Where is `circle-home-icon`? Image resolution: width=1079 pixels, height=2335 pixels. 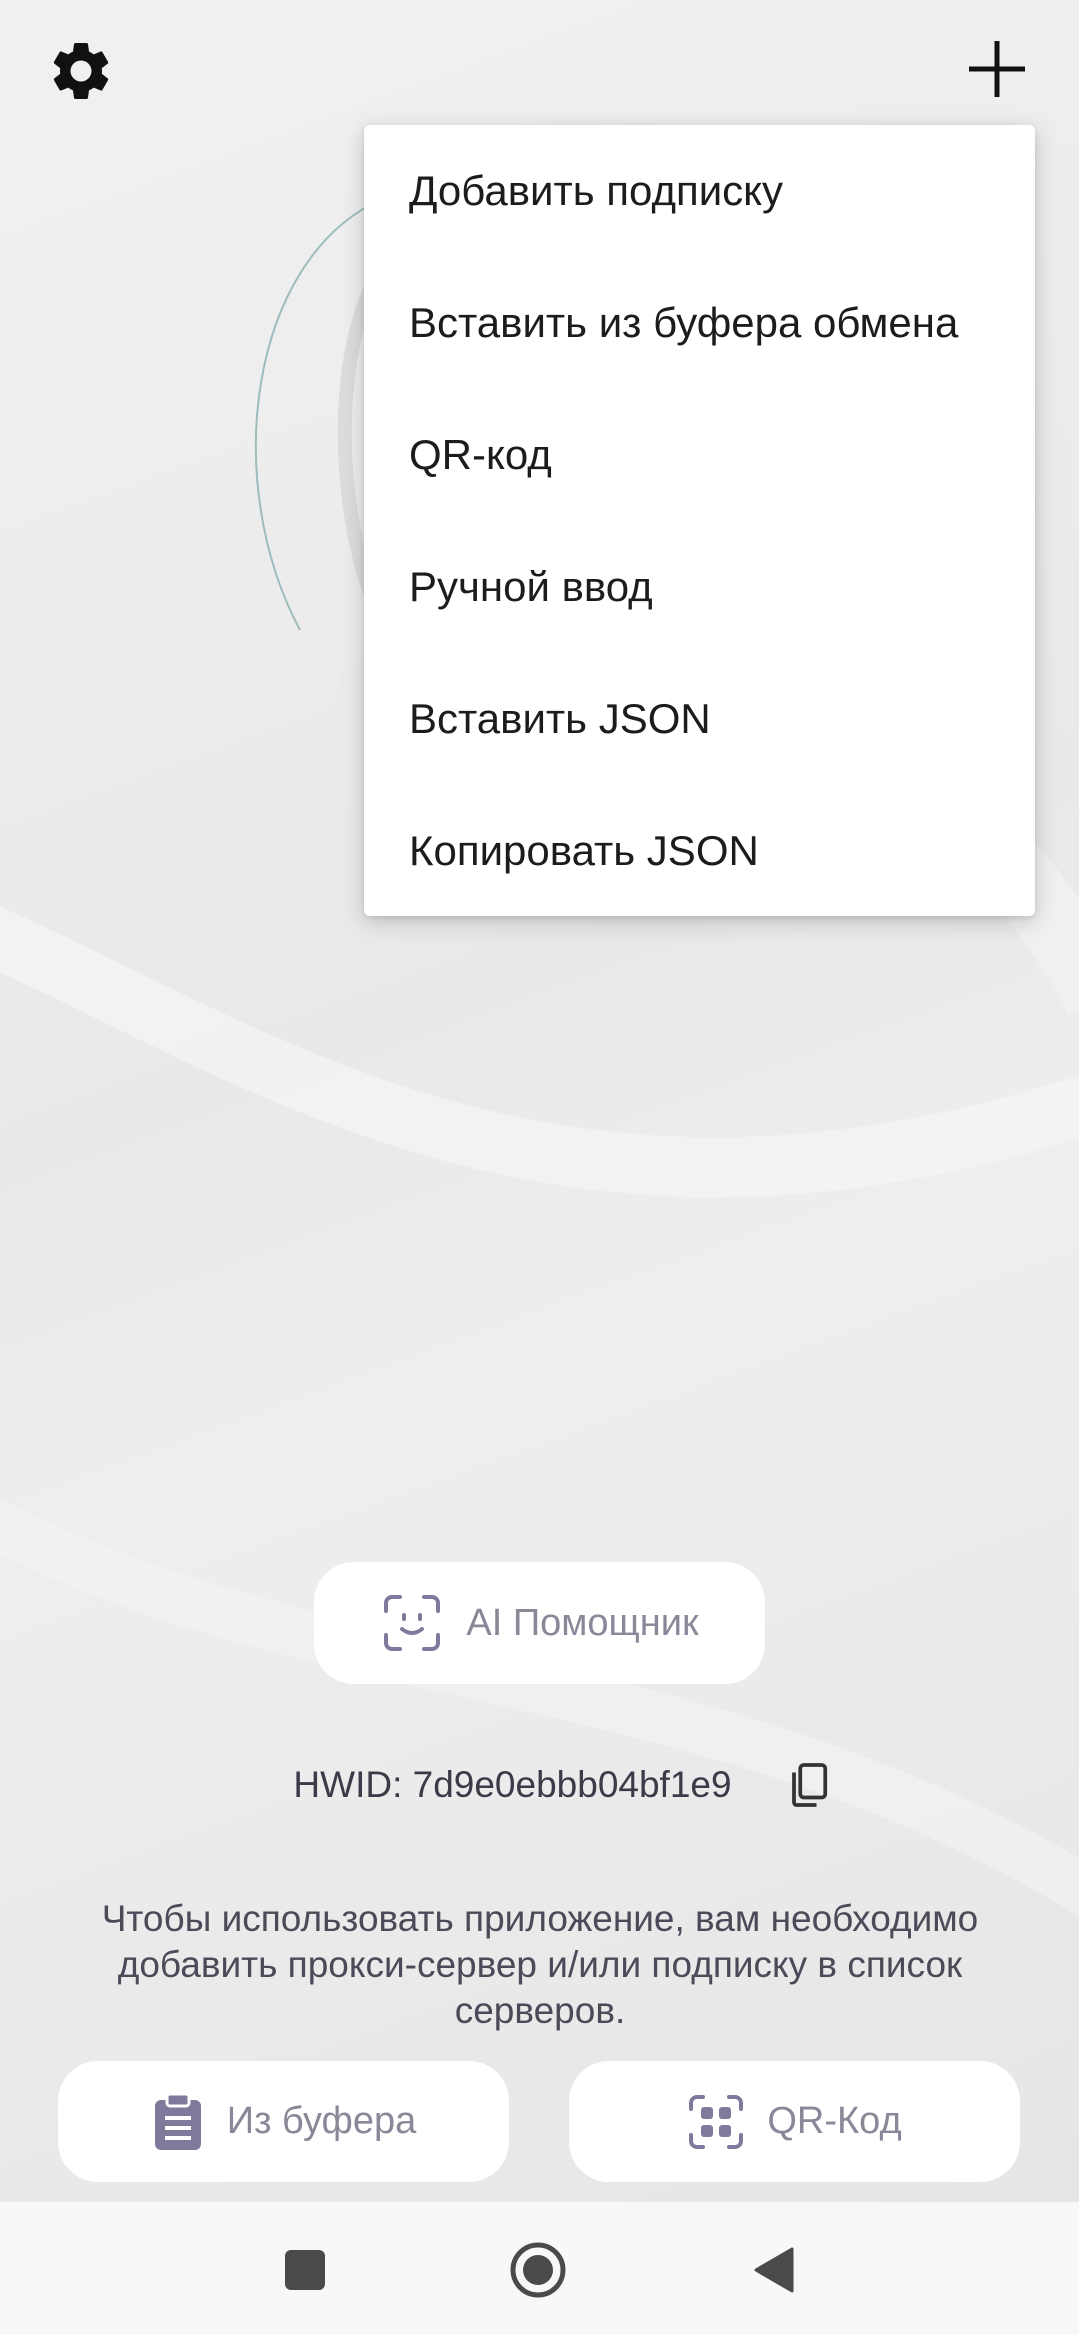 circle-home-icon is located at coordinates (538, 2270).